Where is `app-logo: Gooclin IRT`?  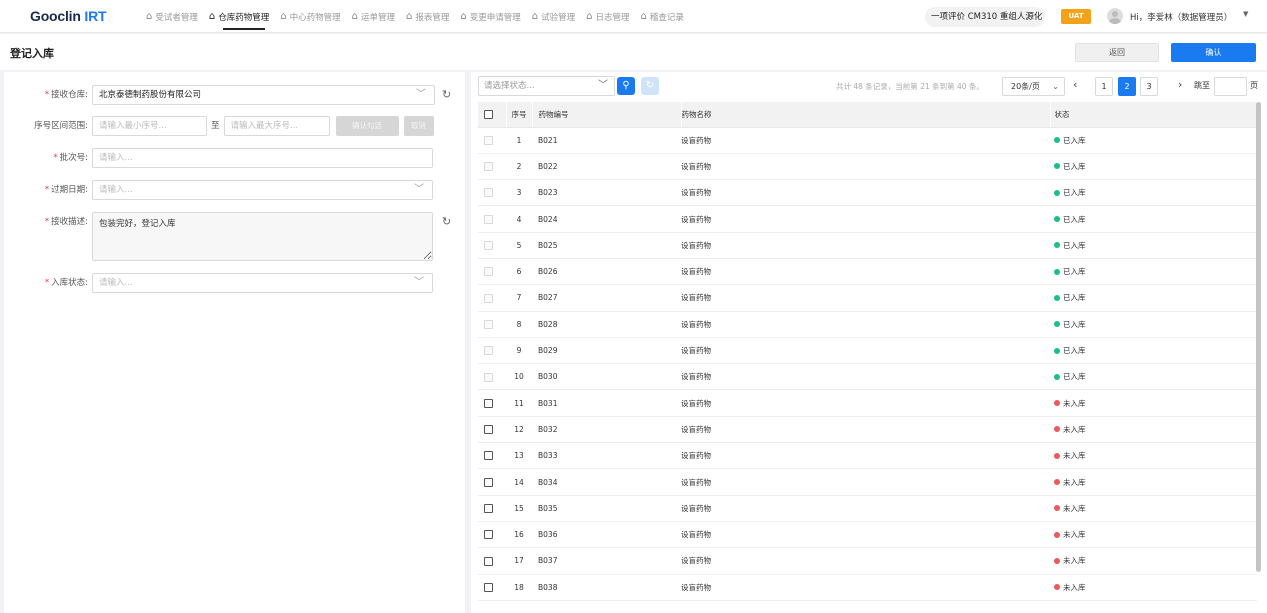
app-logo: Gooclin IRT is located at coordinates (68, 16).